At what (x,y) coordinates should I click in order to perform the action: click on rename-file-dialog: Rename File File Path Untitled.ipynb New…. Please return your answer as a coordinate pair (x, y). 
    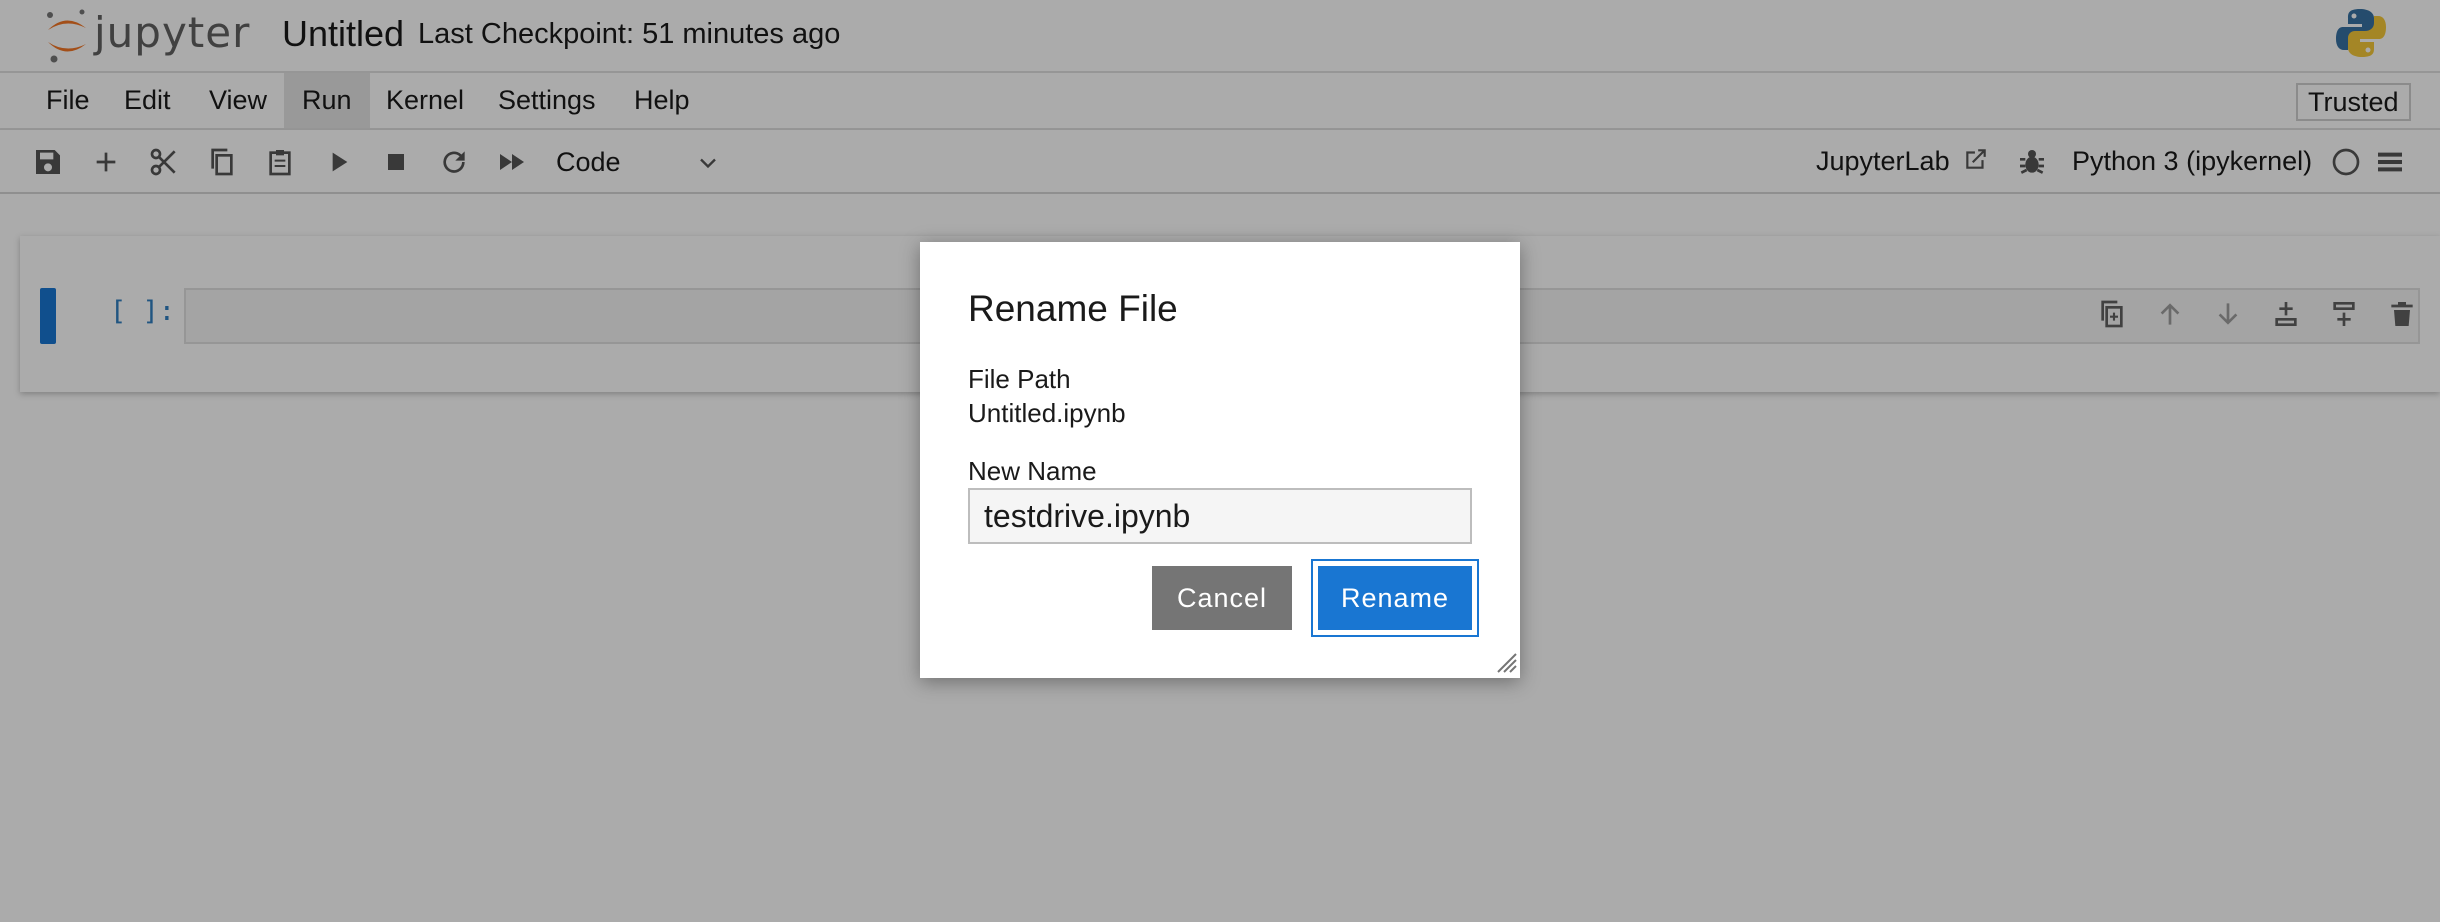
    Looking at the image, I should click on (1220, 460).